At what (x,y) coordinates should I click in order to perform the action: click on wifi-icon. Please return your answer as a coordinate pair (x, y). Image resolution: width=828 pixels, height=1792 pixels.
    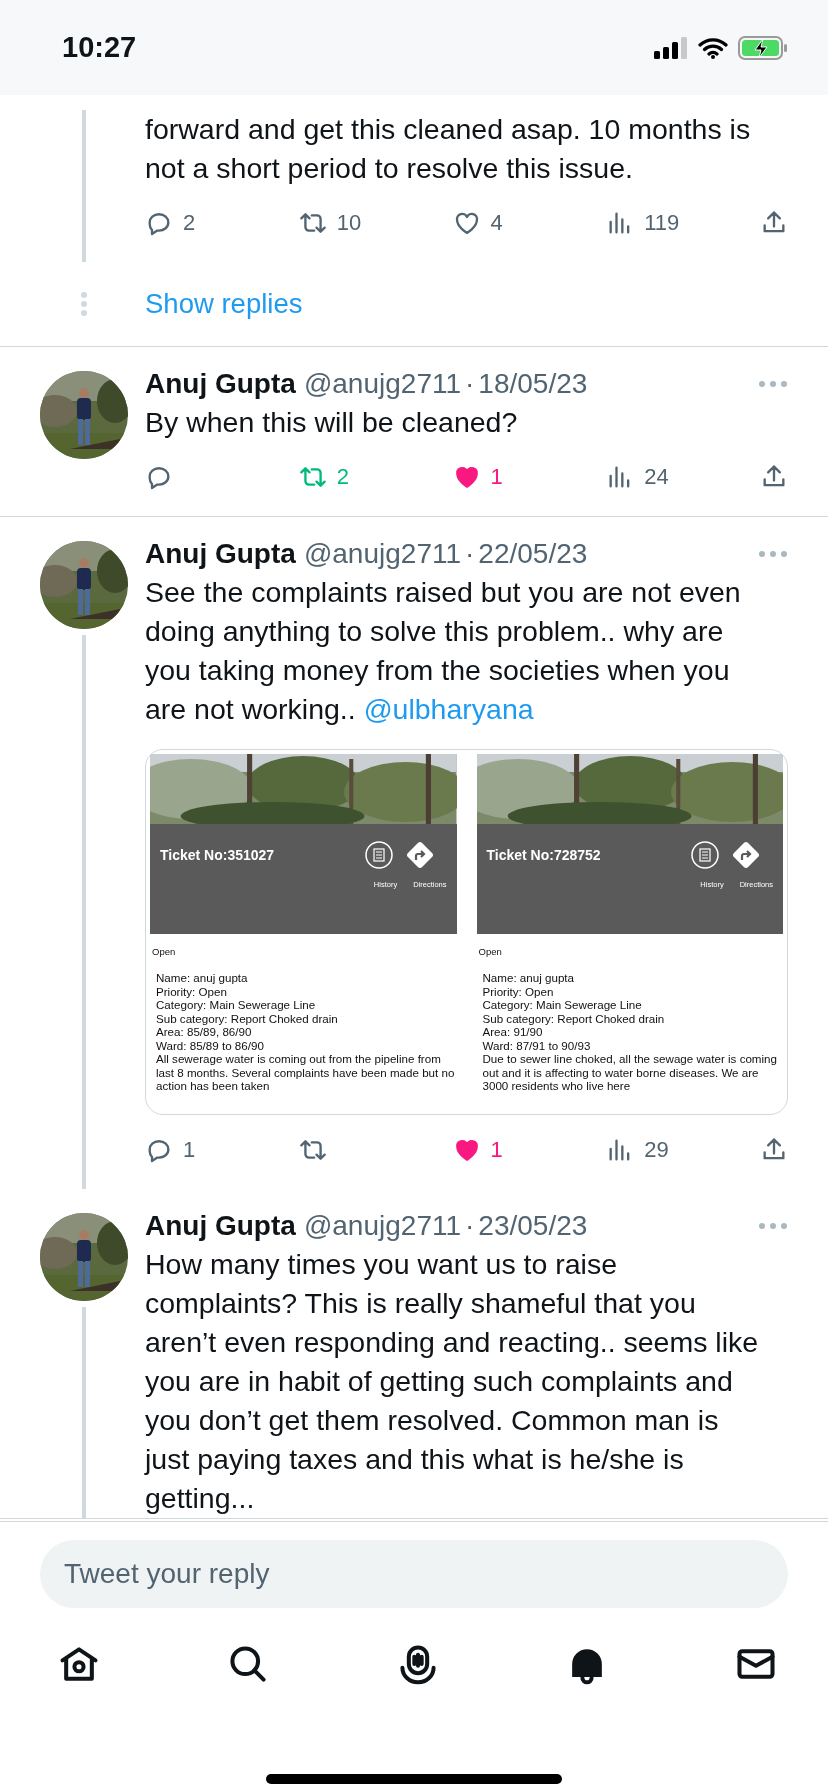
    Looking at the image, I should click on (713, 47).